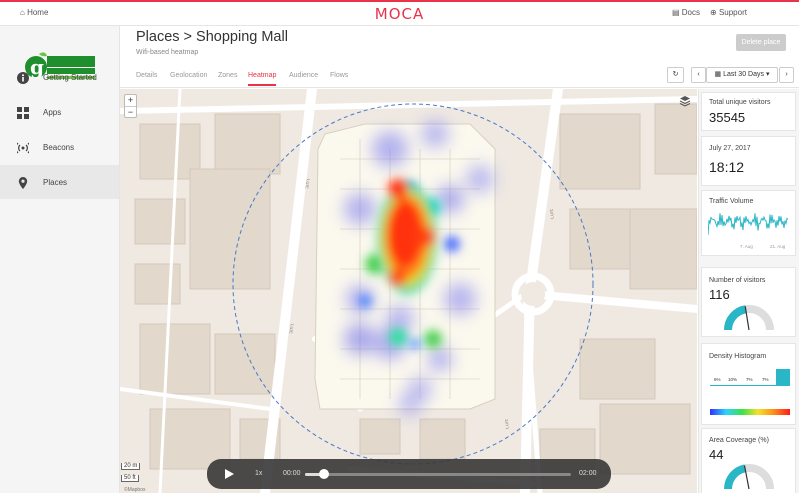 The image size is (799, 493). Describe the element at coordinates (23, 148) in the screenshot. I see `broadcast-icon` at that location.